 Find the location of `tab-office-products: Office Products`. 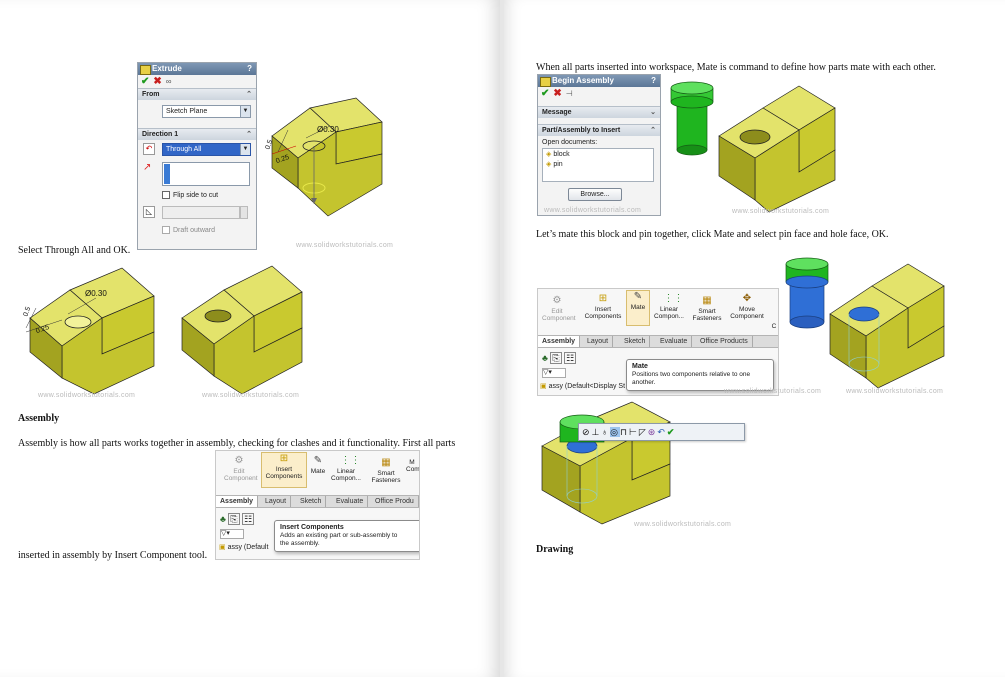

tab-office-products: Office Products is located at coordinates (724, 341).